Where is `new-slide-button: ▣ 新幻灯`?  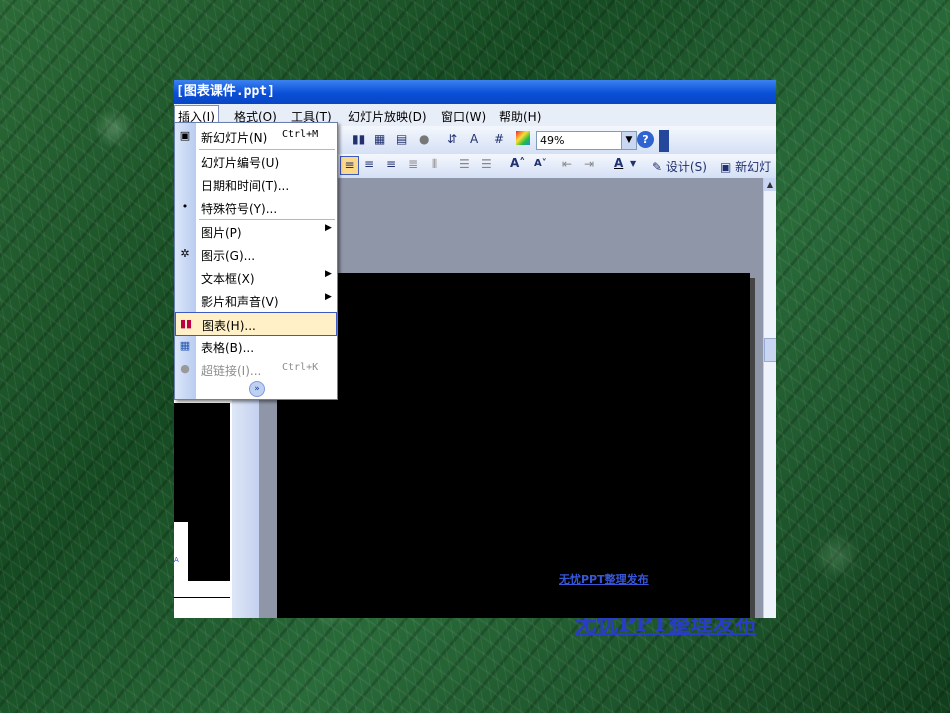
new-slide-button: ▣ 新幻灯 is located at coordinates (745, 166).